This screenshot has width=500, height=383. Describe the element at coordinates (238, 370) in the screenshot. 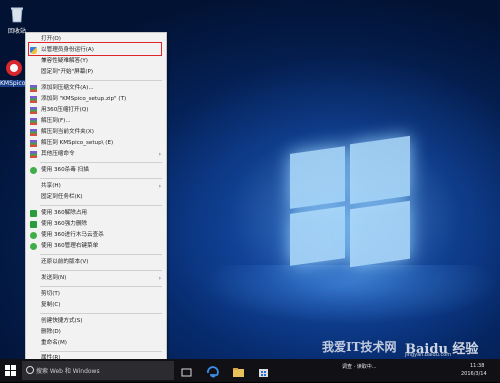

I see `file-explorer-icon` at that location.